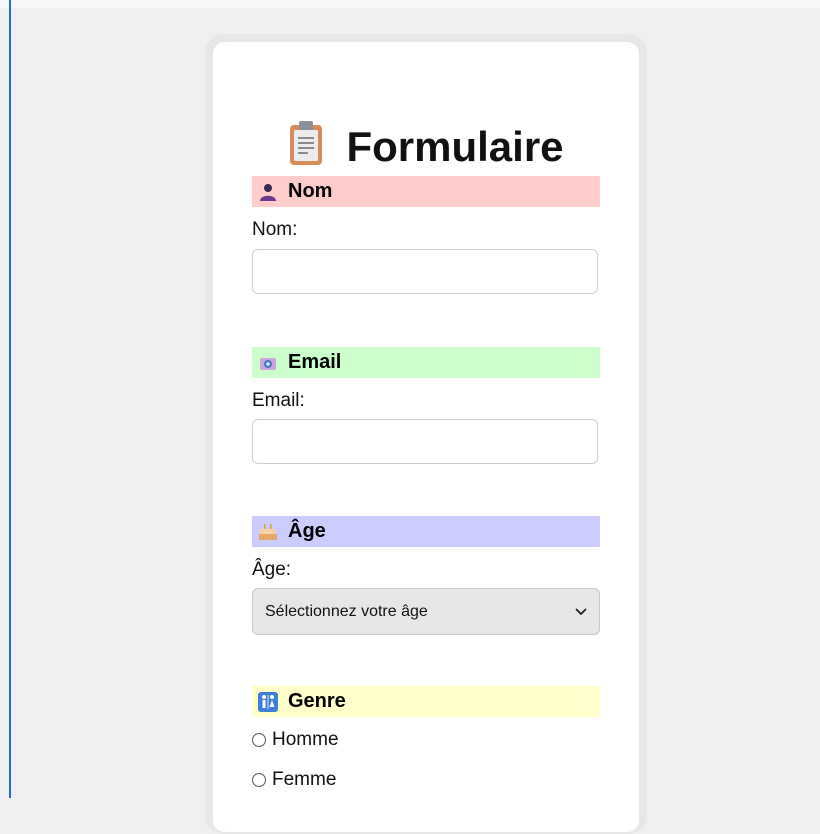 This screenshot has height=834, width=820. What do you see at coordinates (307, 531) in the screenshot?
I see `section-title-age: Âge` at bounding box center [307, 531].